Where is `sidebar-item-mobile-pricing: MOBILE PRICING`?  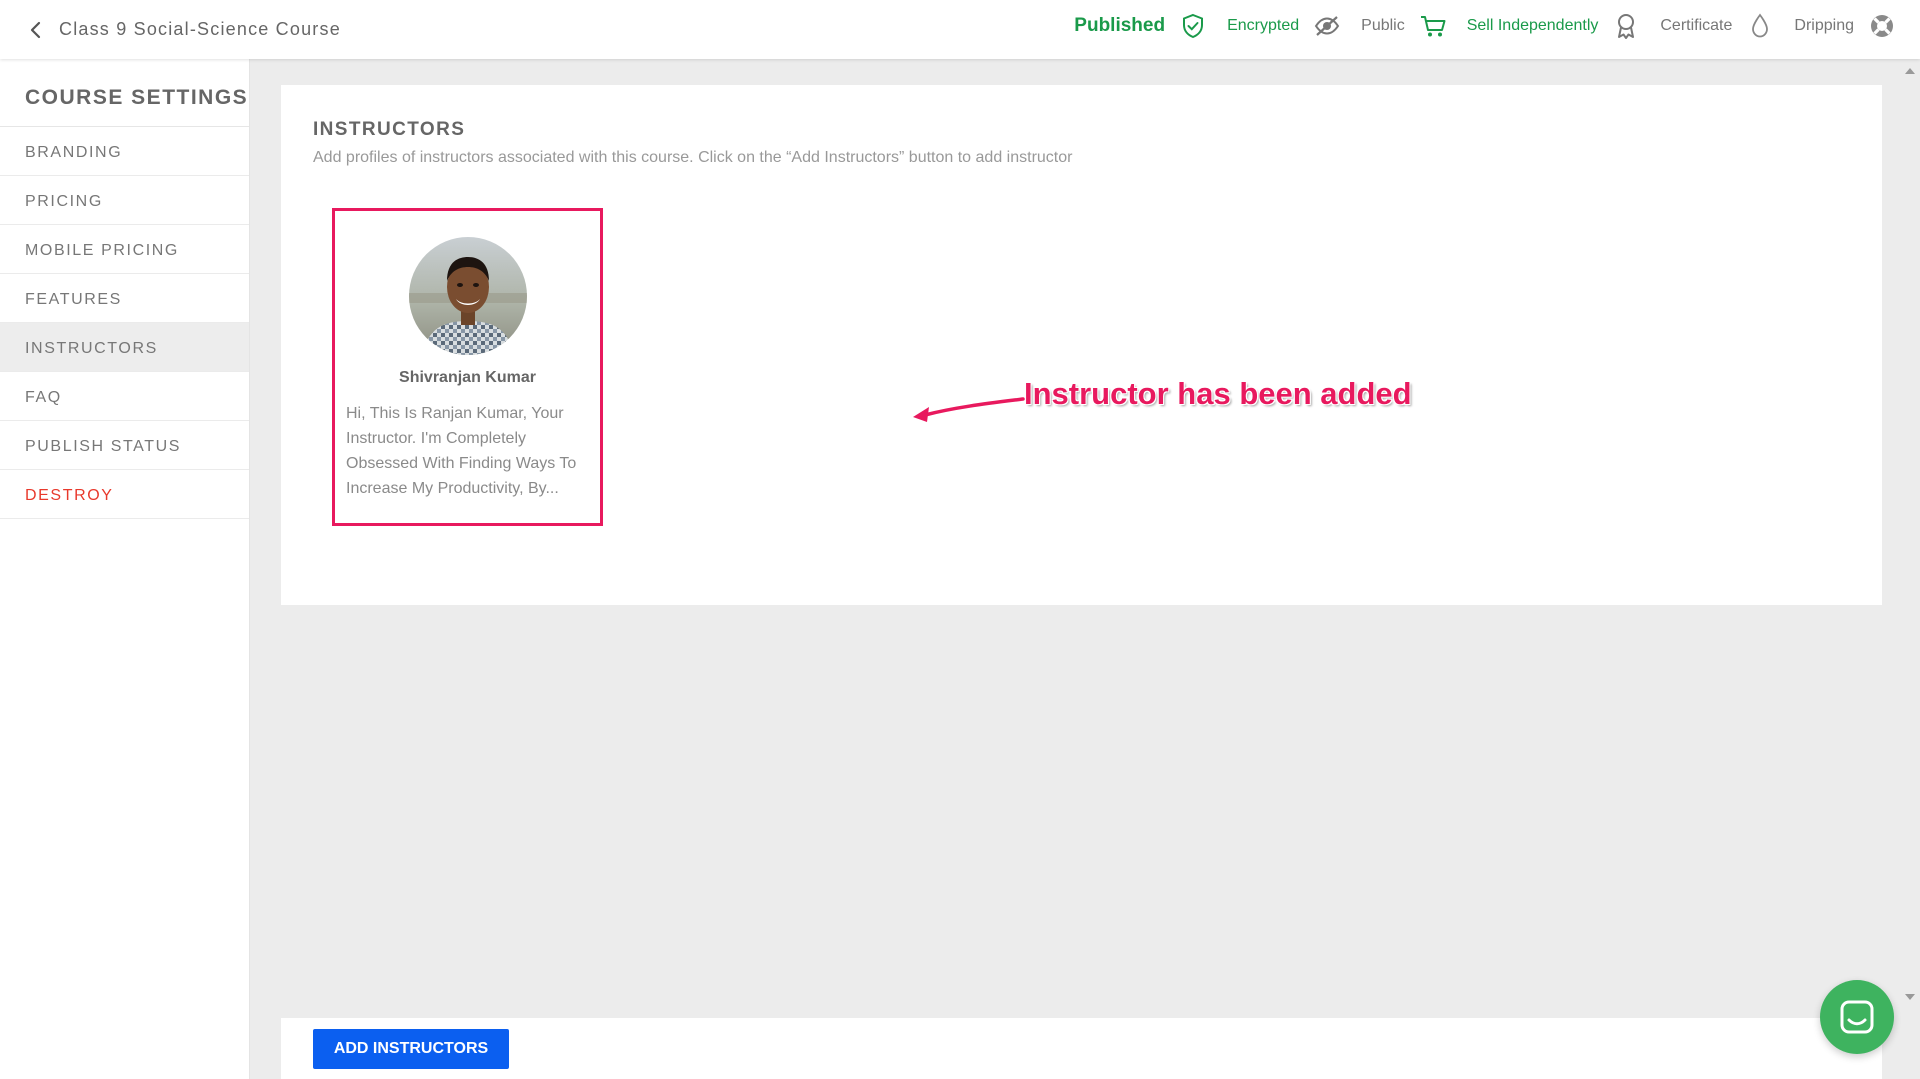
sidebar-item-mobile-pricing: MOBILE PRICING is located at coordinates (124, 249).